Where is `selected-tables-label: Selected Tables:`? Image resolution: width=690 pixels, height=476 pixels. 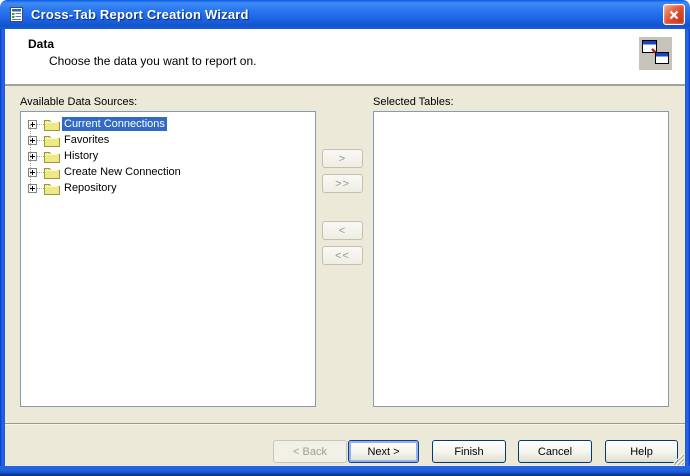
selected-tables-label: Selected Tables: is located at coordinates (413, 102).